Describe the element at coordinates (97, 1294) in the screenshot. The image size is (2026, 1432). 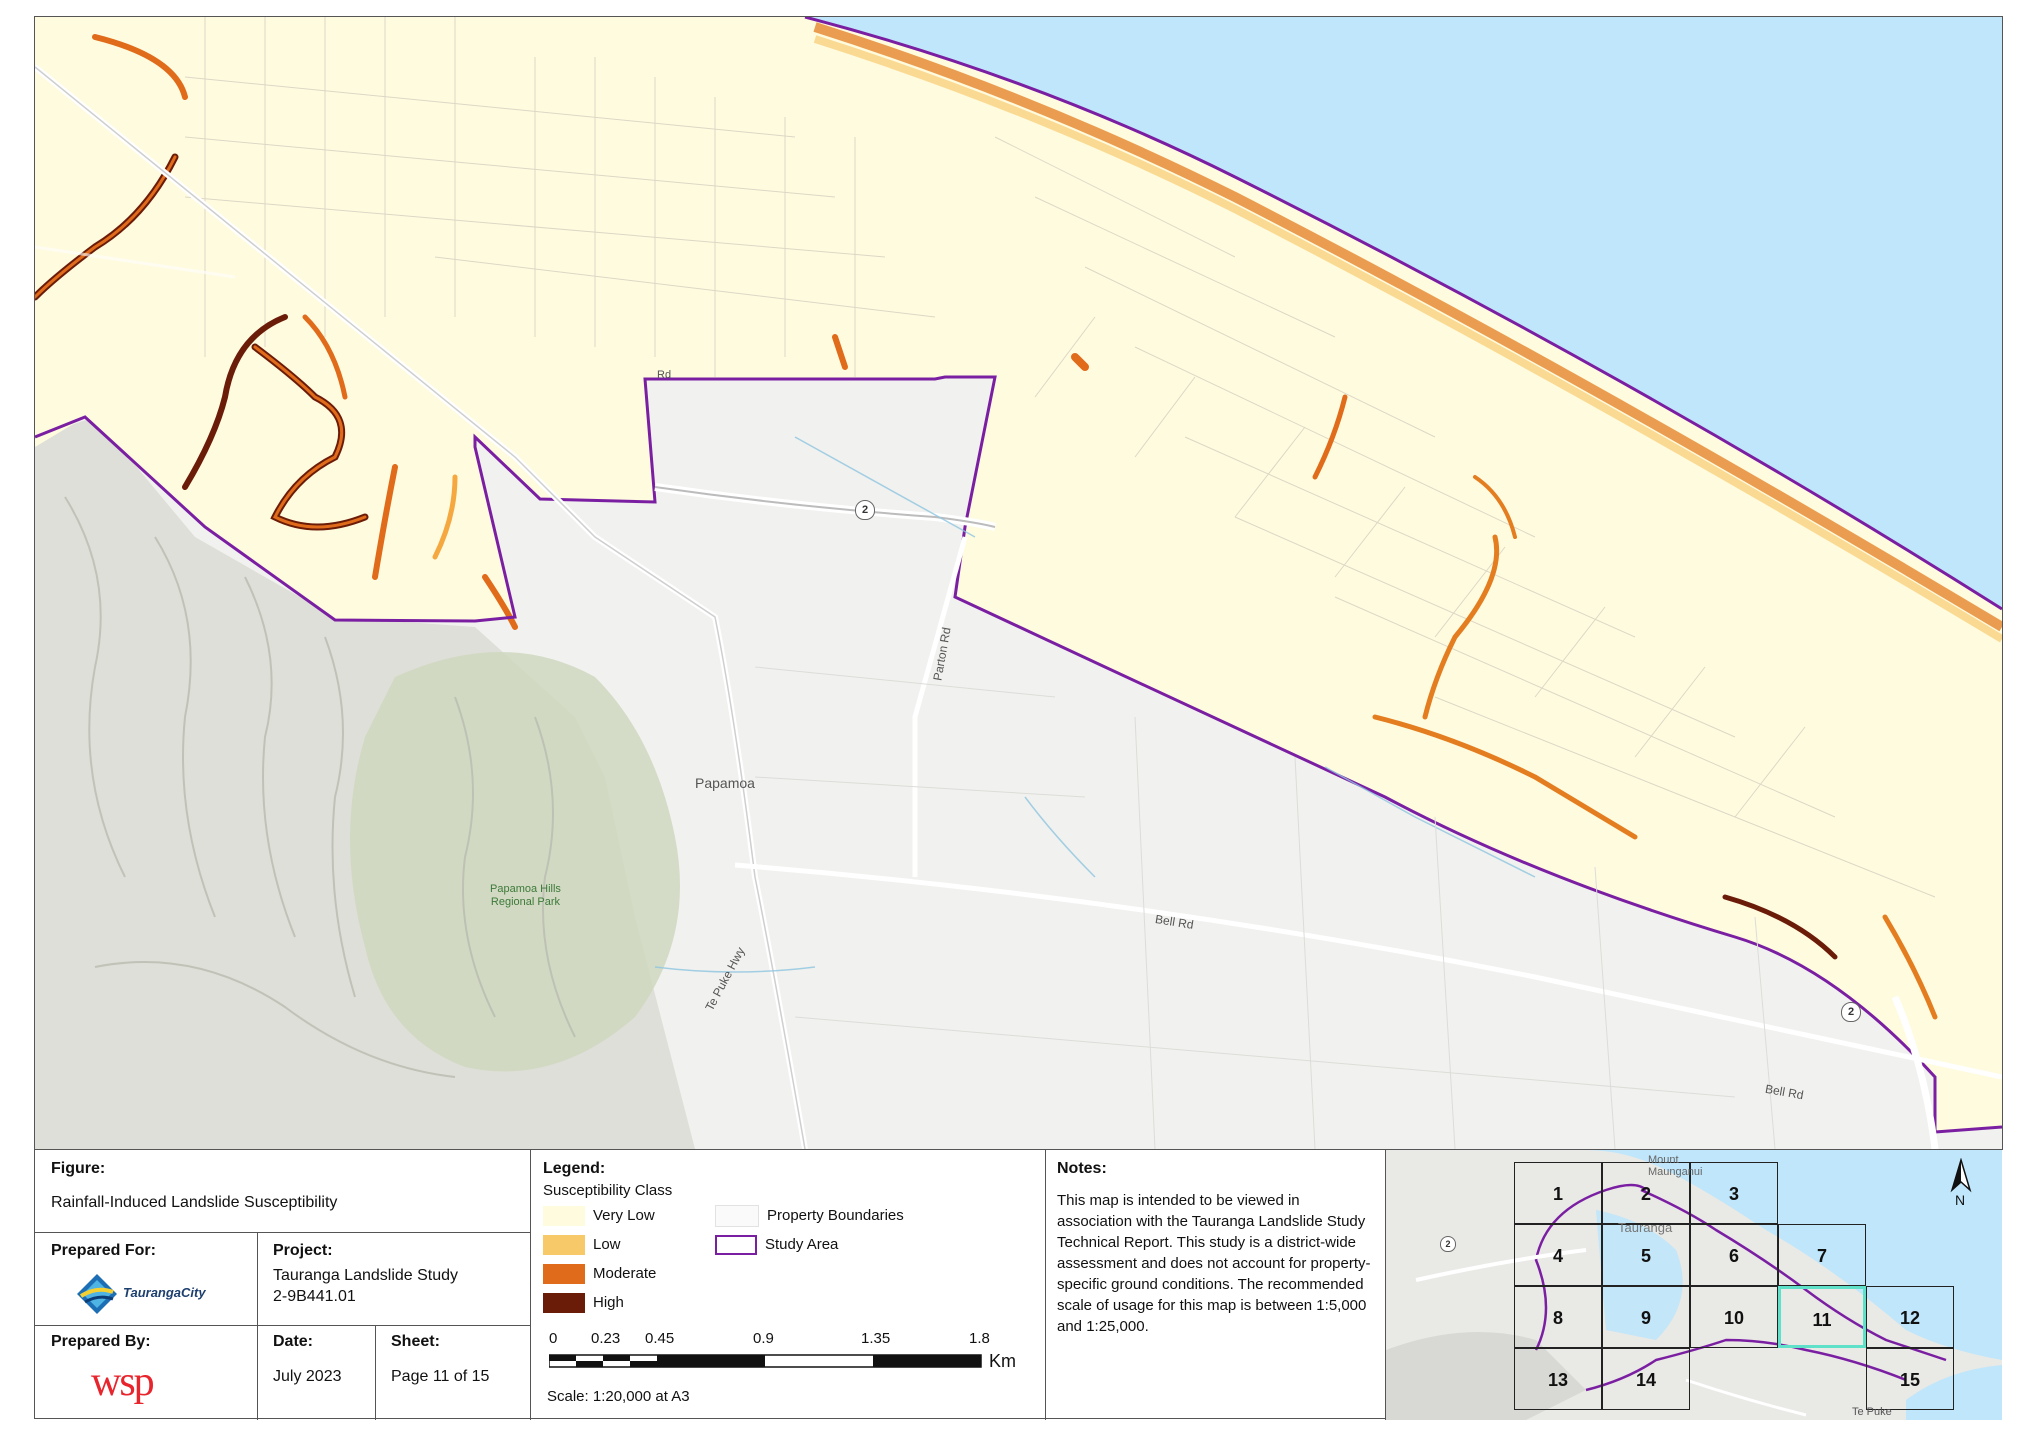
I see `tauranga-logo-icon` at that location.